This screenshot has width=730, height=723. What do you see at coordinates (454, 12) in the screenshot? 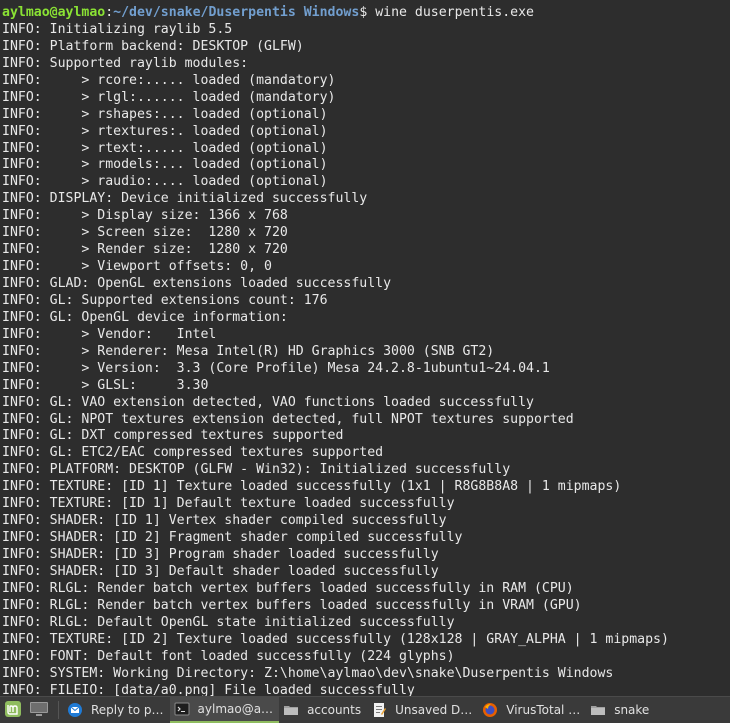
I see `prompt-command: wine duserpentis.exe` at bounding box center [454, 12].